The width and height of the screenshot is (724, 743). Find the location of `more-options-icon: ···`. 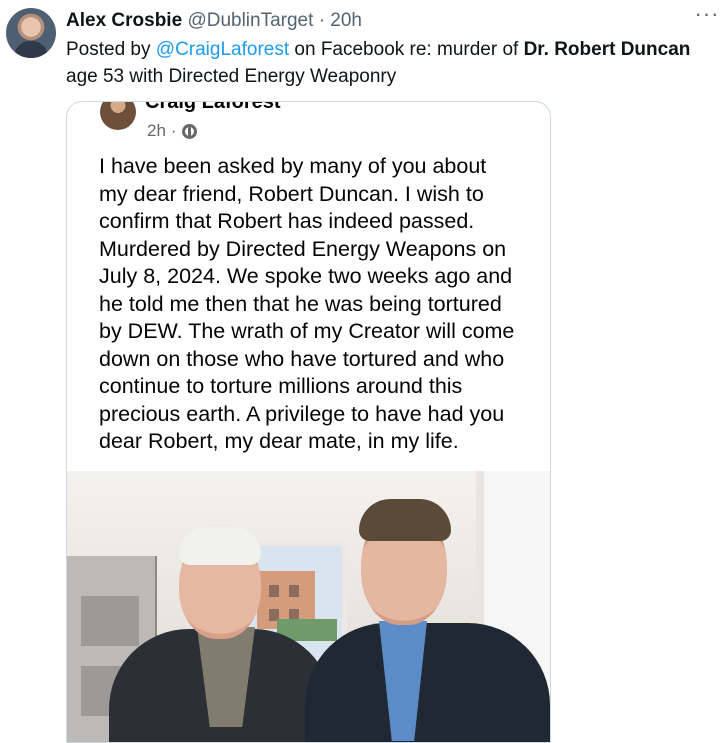

more-options-icon: ··· is located at coordinates (707, 17).